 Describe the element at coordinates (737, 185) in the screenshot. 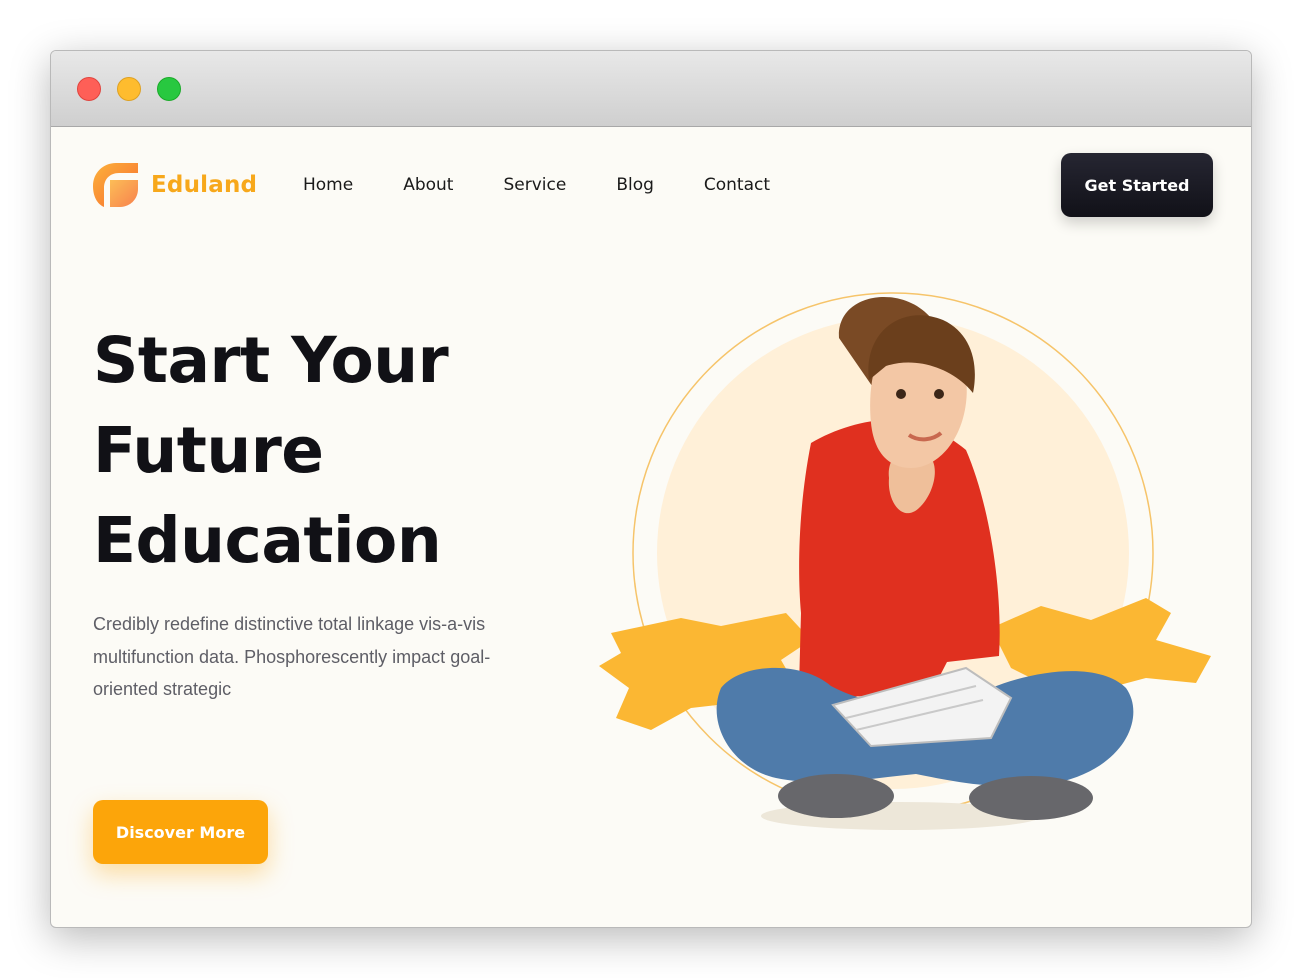

I see `nav-item-contact: Contact` at that location.